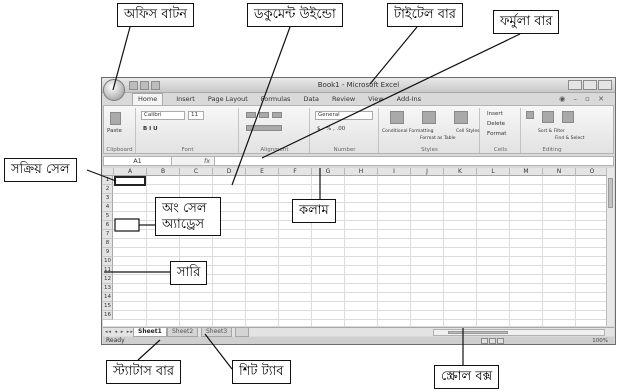 This screenshot has width=623, height=391. I want to click on sheet-tab-2: Sheet2, so click(183, 332).